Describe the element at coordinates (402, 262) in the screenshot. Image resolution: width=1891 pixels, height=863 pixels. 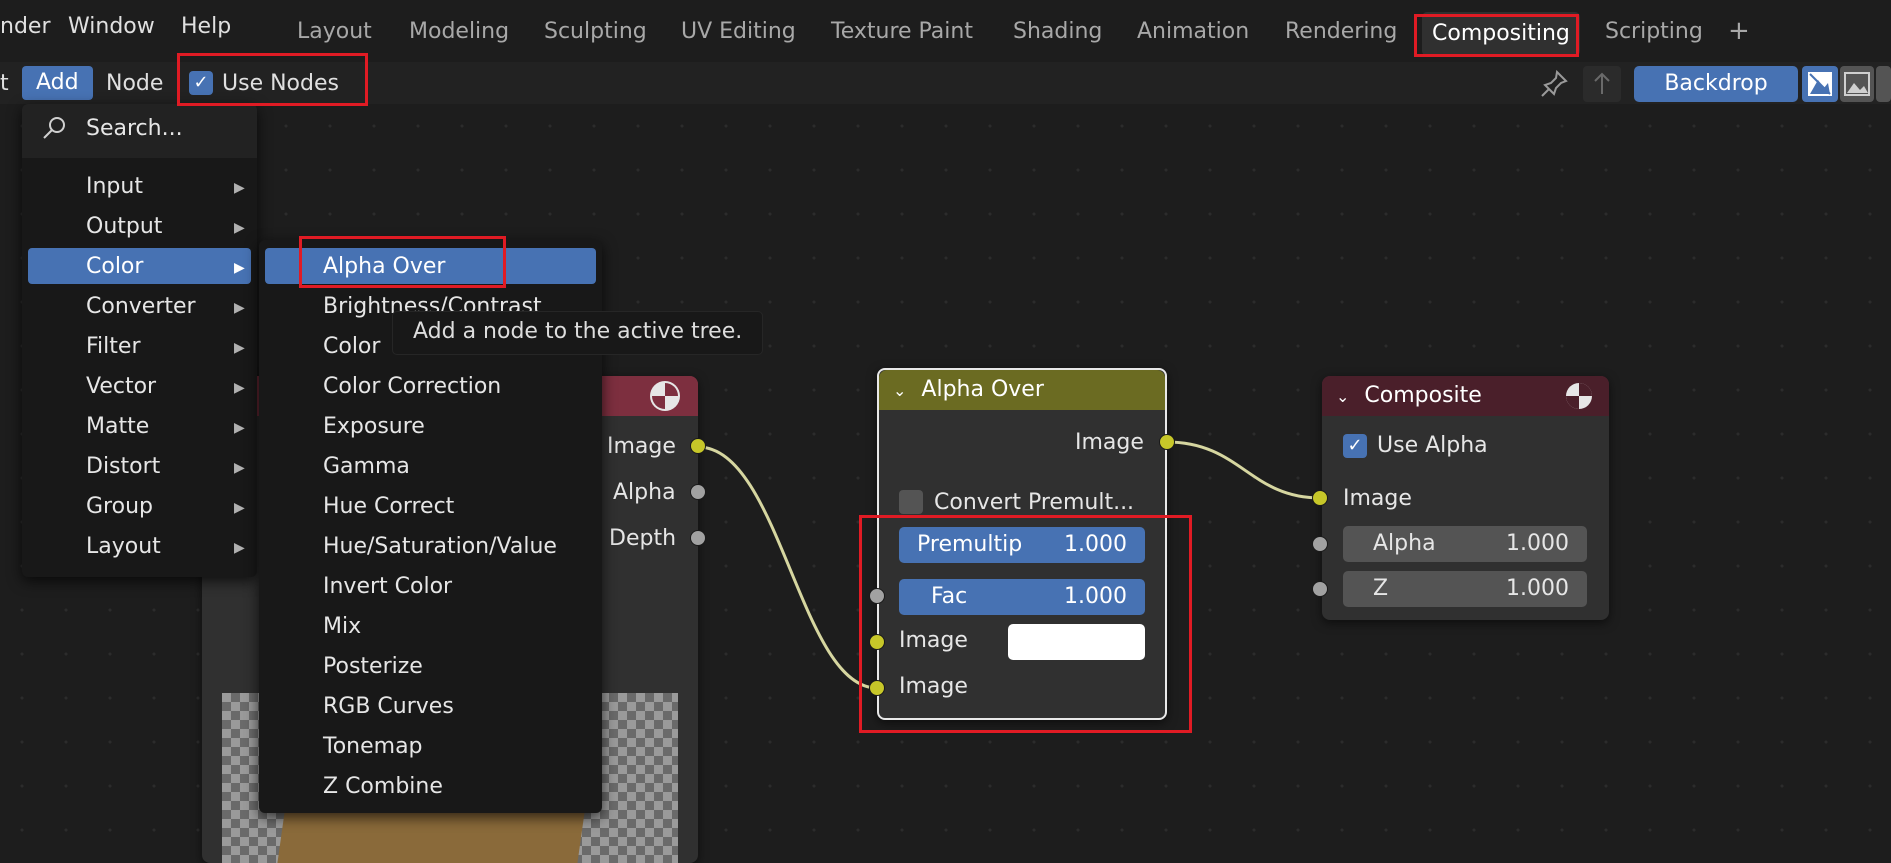
I see `annotation-alpha-over-item` at that location.